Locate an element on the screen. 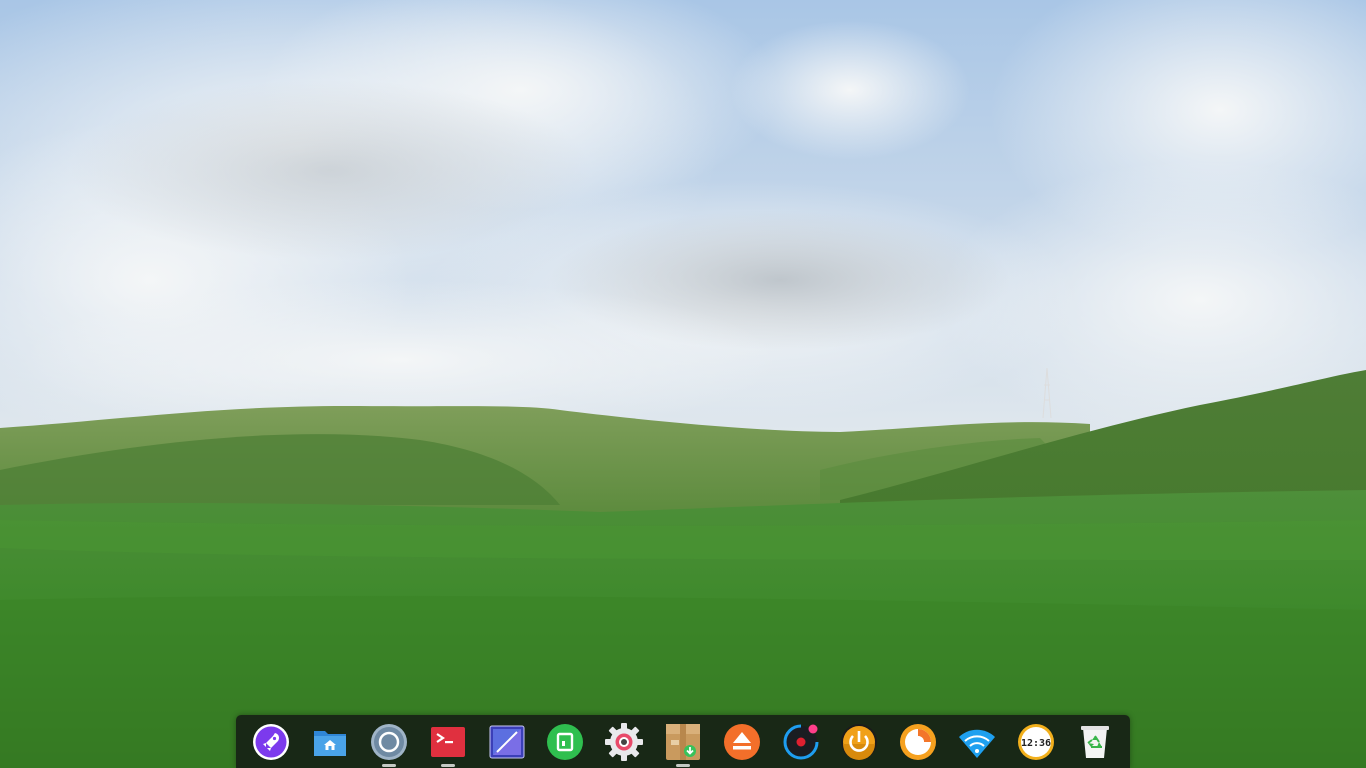 The width and height of the screenshot is (1366, 768). dock-item-eject is located at coordinates (741, 741).